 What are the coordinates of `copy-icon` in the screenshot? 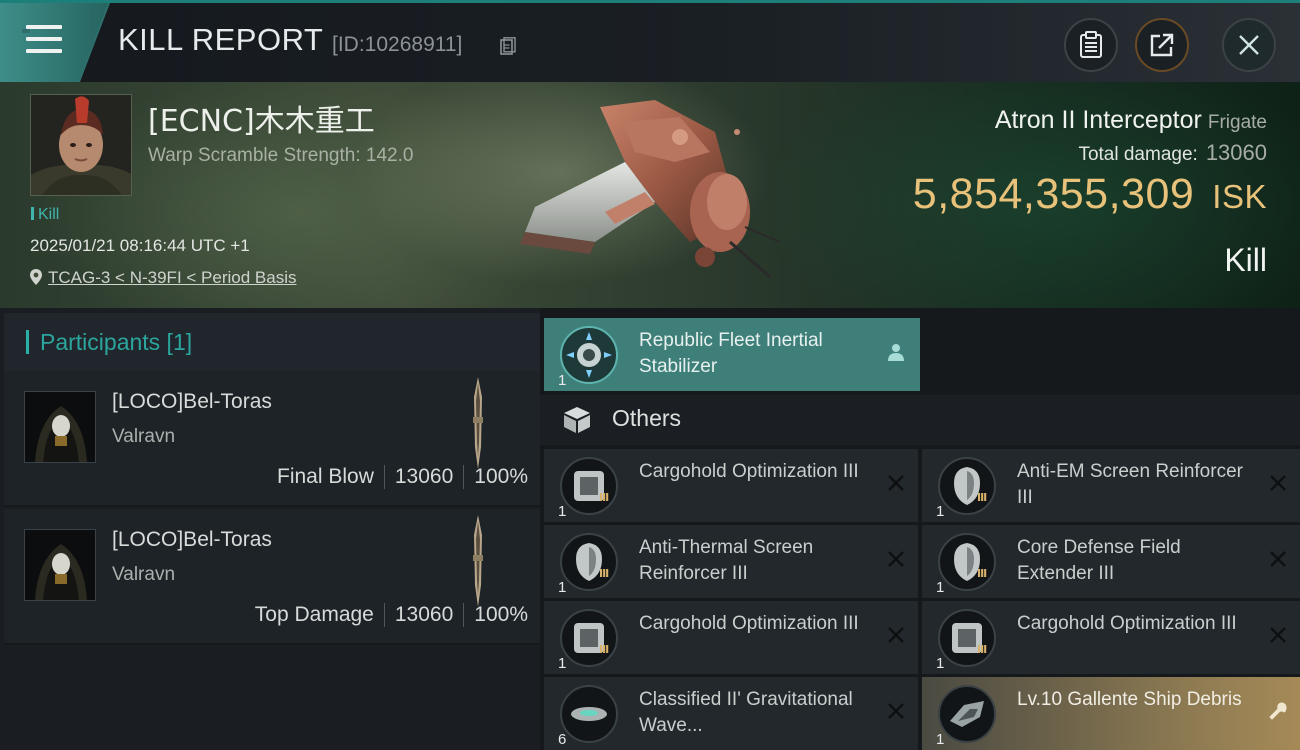 It's located at (508, 46).